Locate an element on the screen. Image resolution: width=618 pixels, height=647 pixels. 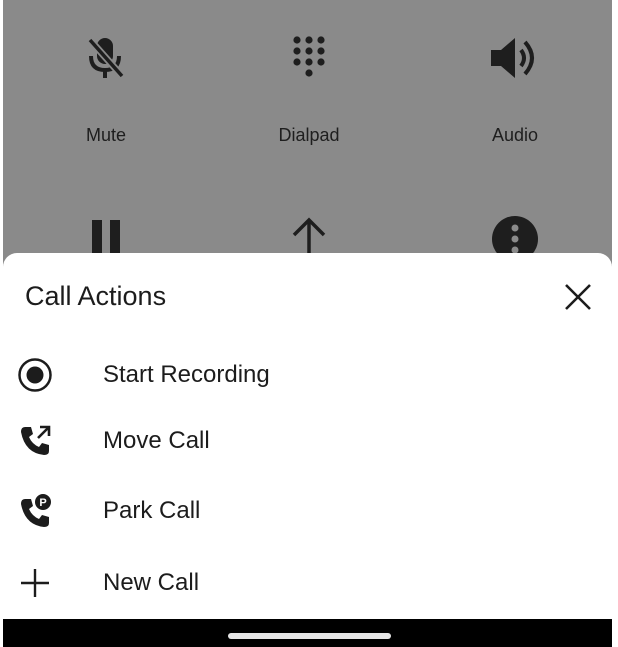
svg-text: P is located at coordinates (42, 503).